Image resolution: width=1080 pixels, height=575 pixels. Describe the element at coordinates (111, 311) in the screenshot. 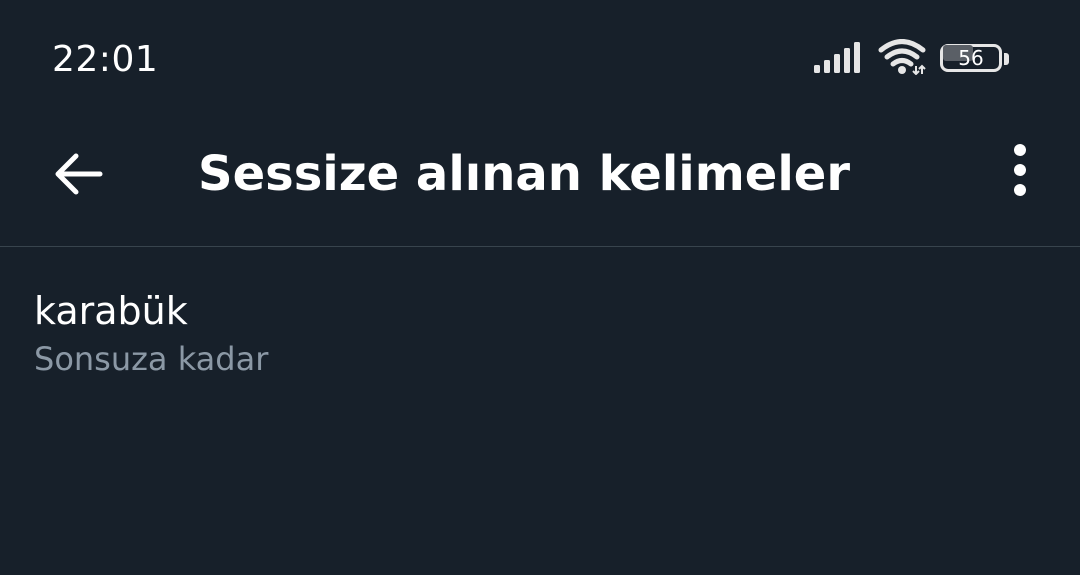

I see `muted-word: karabük` at that location.